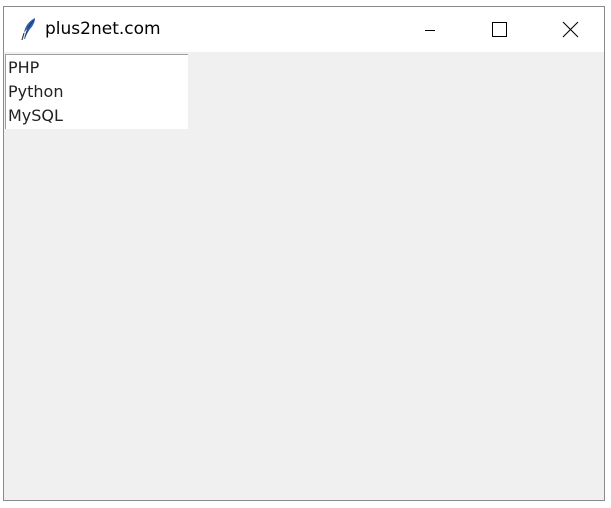 The image size is (611, 508). Describe the element at coordinates (569, 29) in the screenshot. I see `close-button` at that location.